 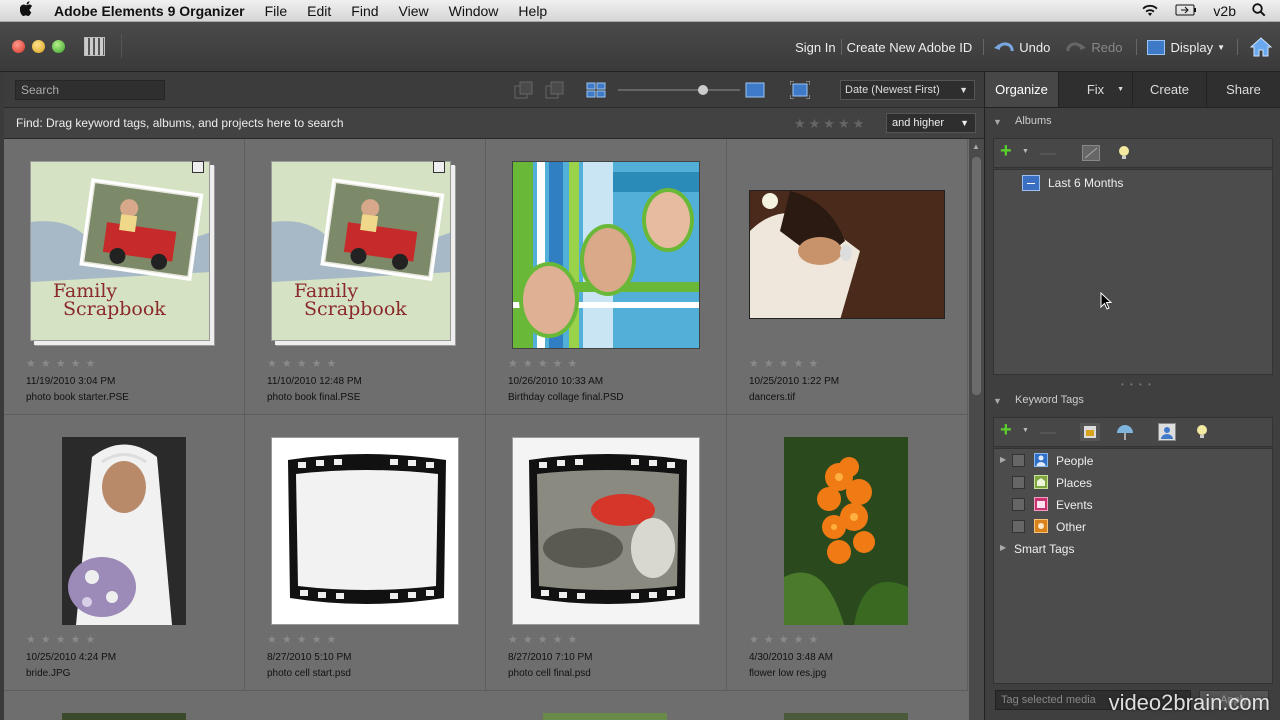 What do you see at coordinates (1125, 432) in the screenshot?
I see `keyword-hierarchy-icon` at bounding box center [1125, 432].